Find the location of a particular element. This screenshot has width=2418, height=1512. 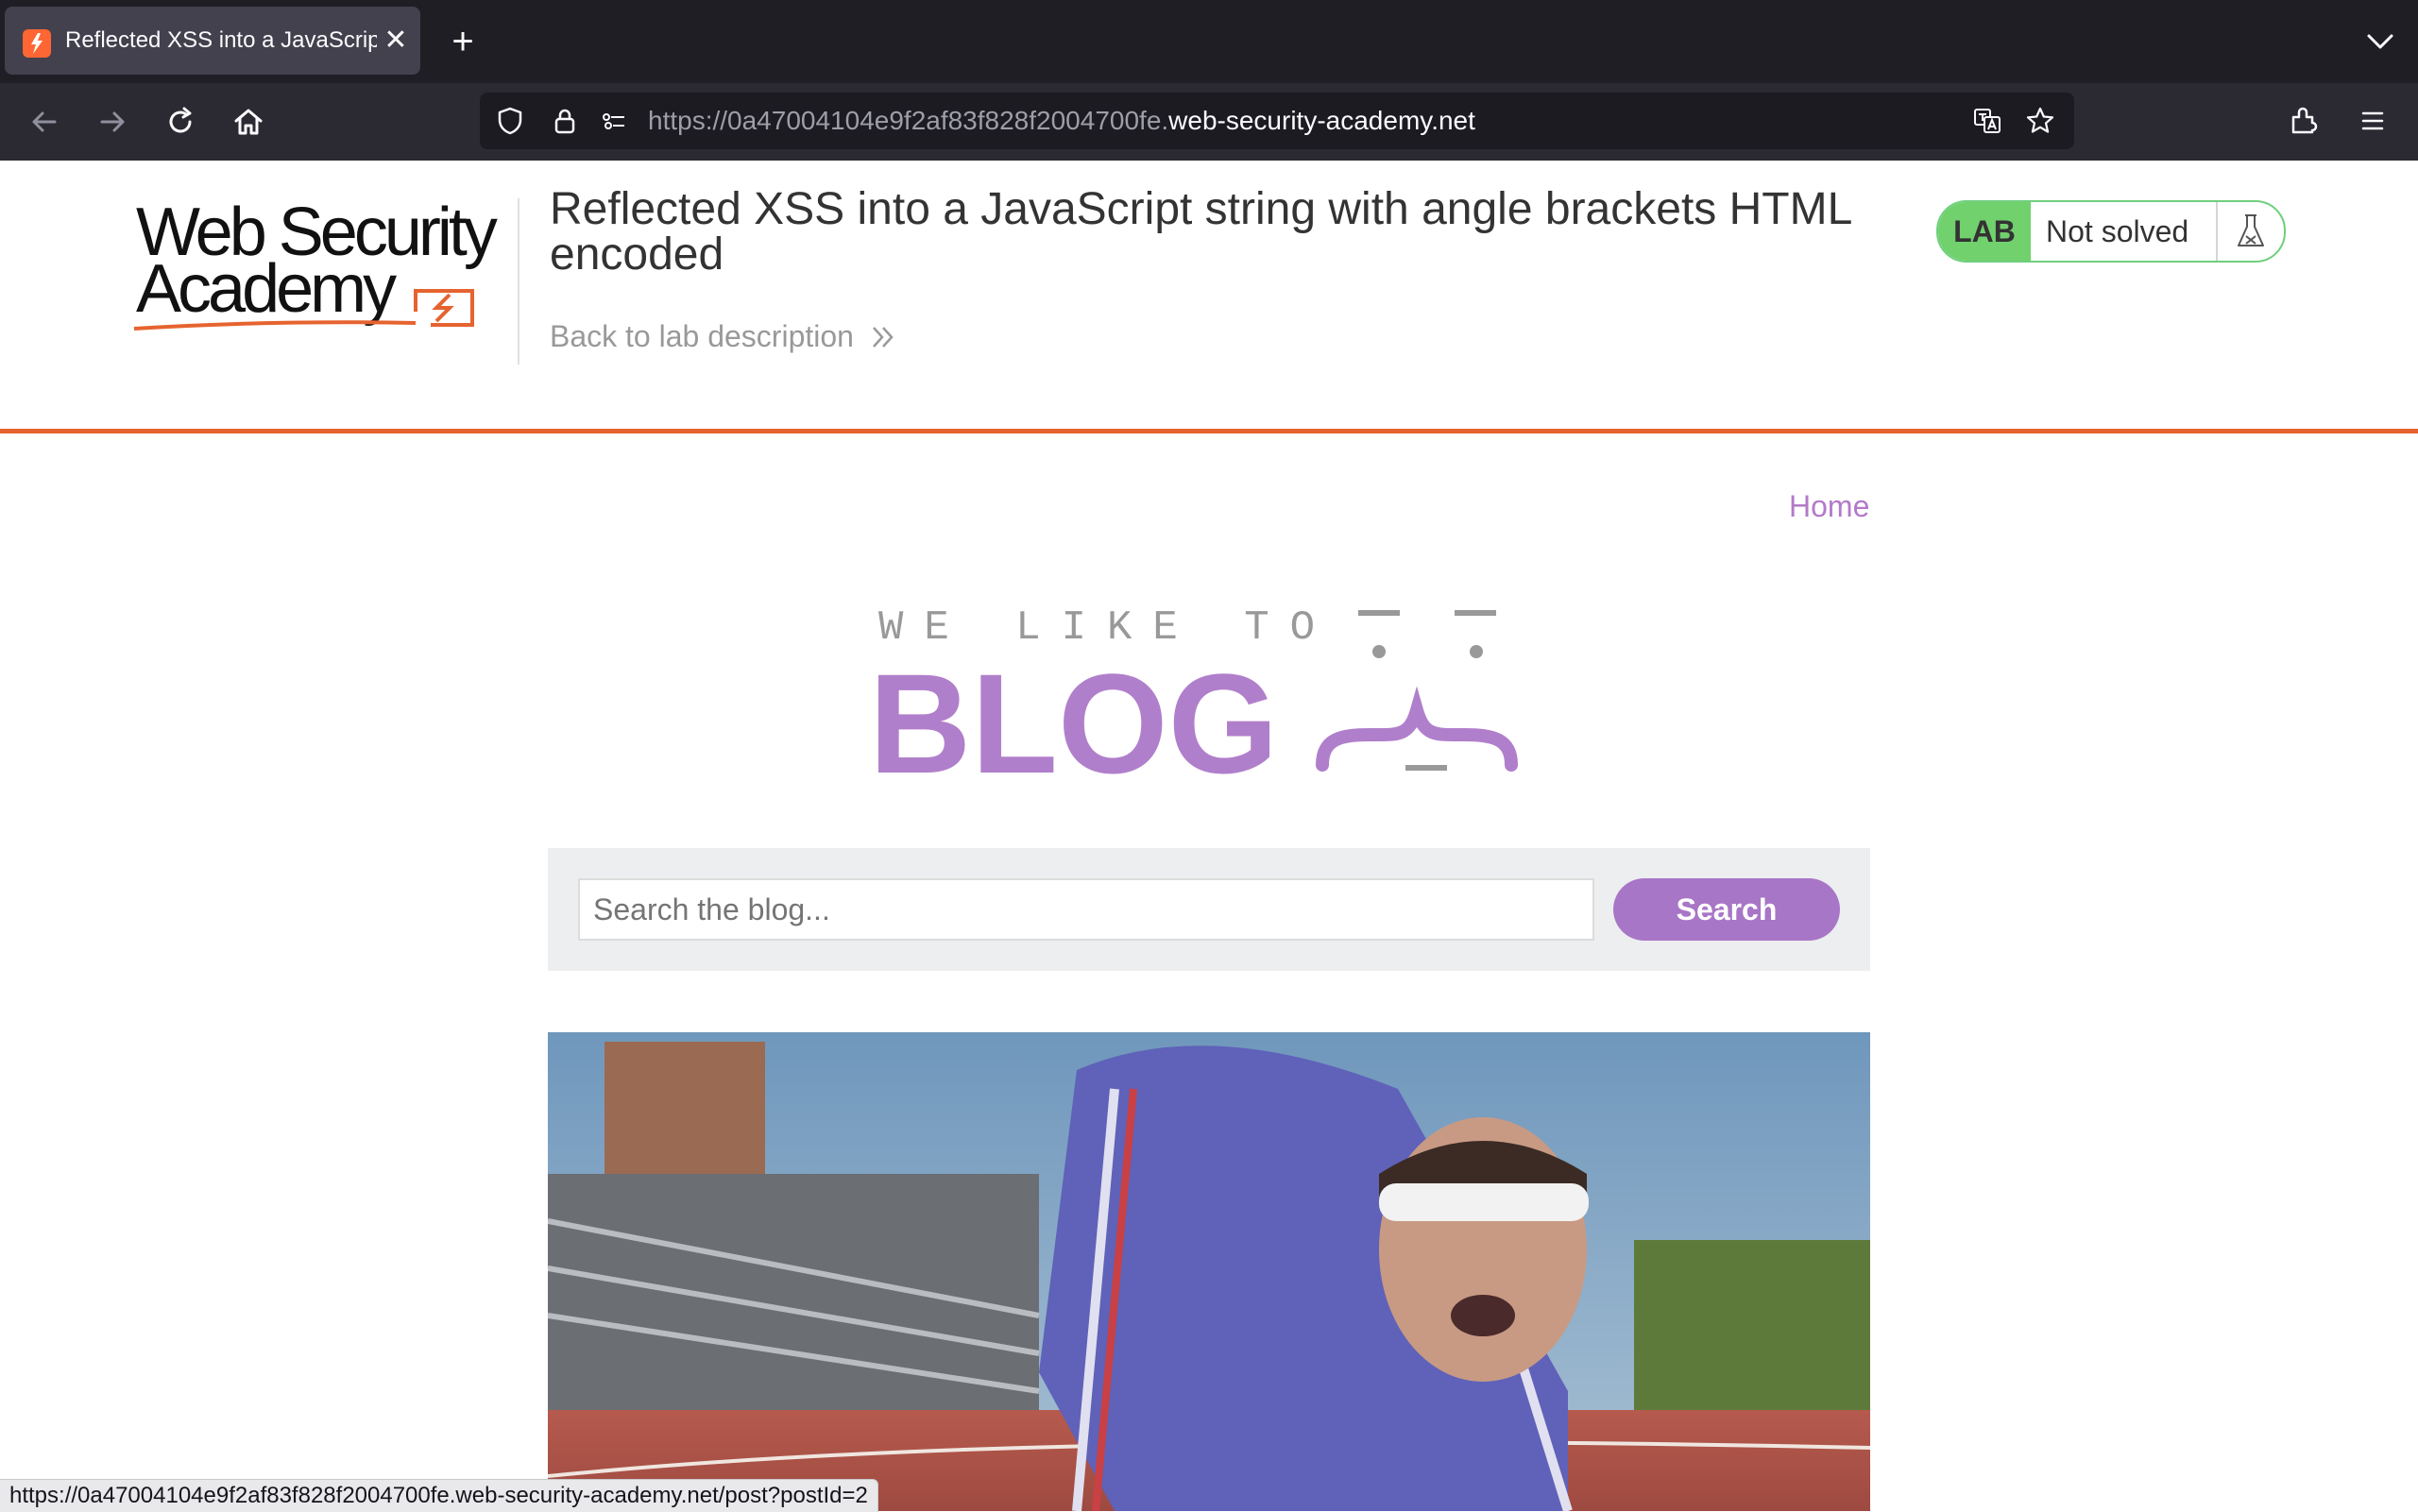

search-panel: Search is located at coordinates (1209, 909).